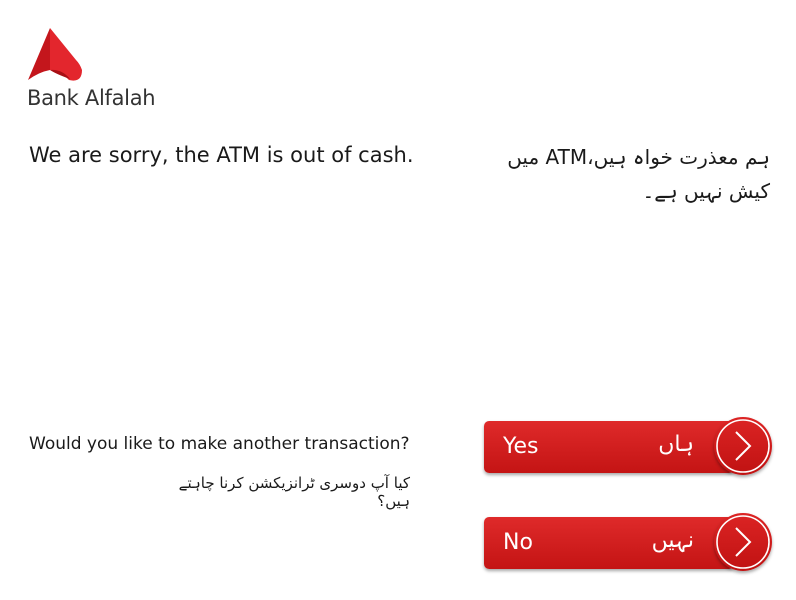 The width and height of the screenshot is (796, 600). Describe the element at coordinates (628, 446) in the screenshot. I see `yes-button: Yes ہاں` at that location.